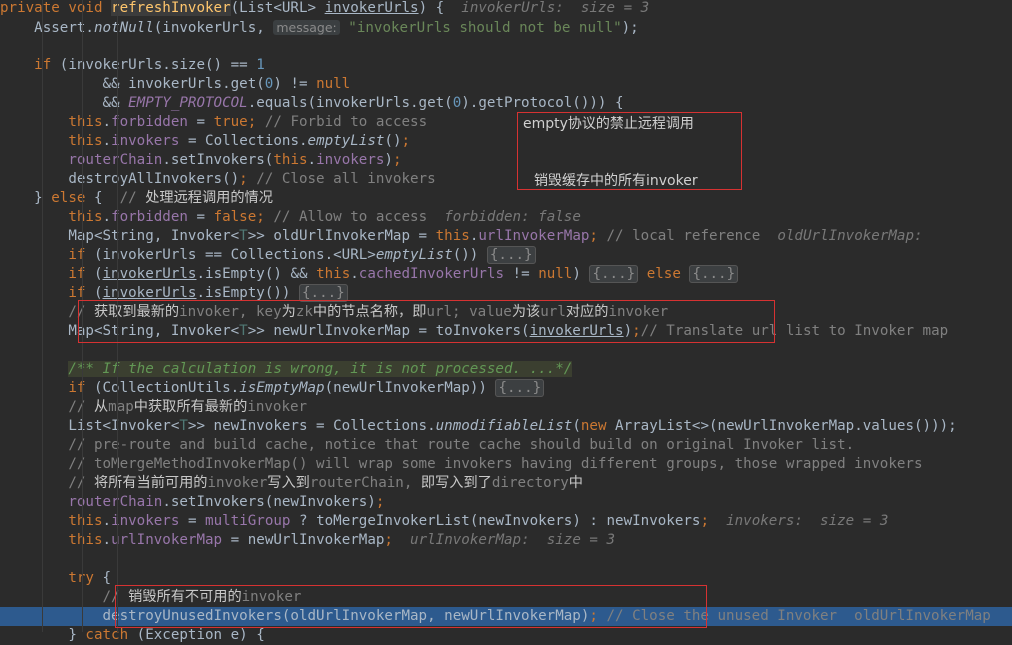 This screenshot has width=1012, height=645. What do you see at coordinates (47, 65) in the screenshot?
I see `code-token: if` at bounding box center [47, 65].